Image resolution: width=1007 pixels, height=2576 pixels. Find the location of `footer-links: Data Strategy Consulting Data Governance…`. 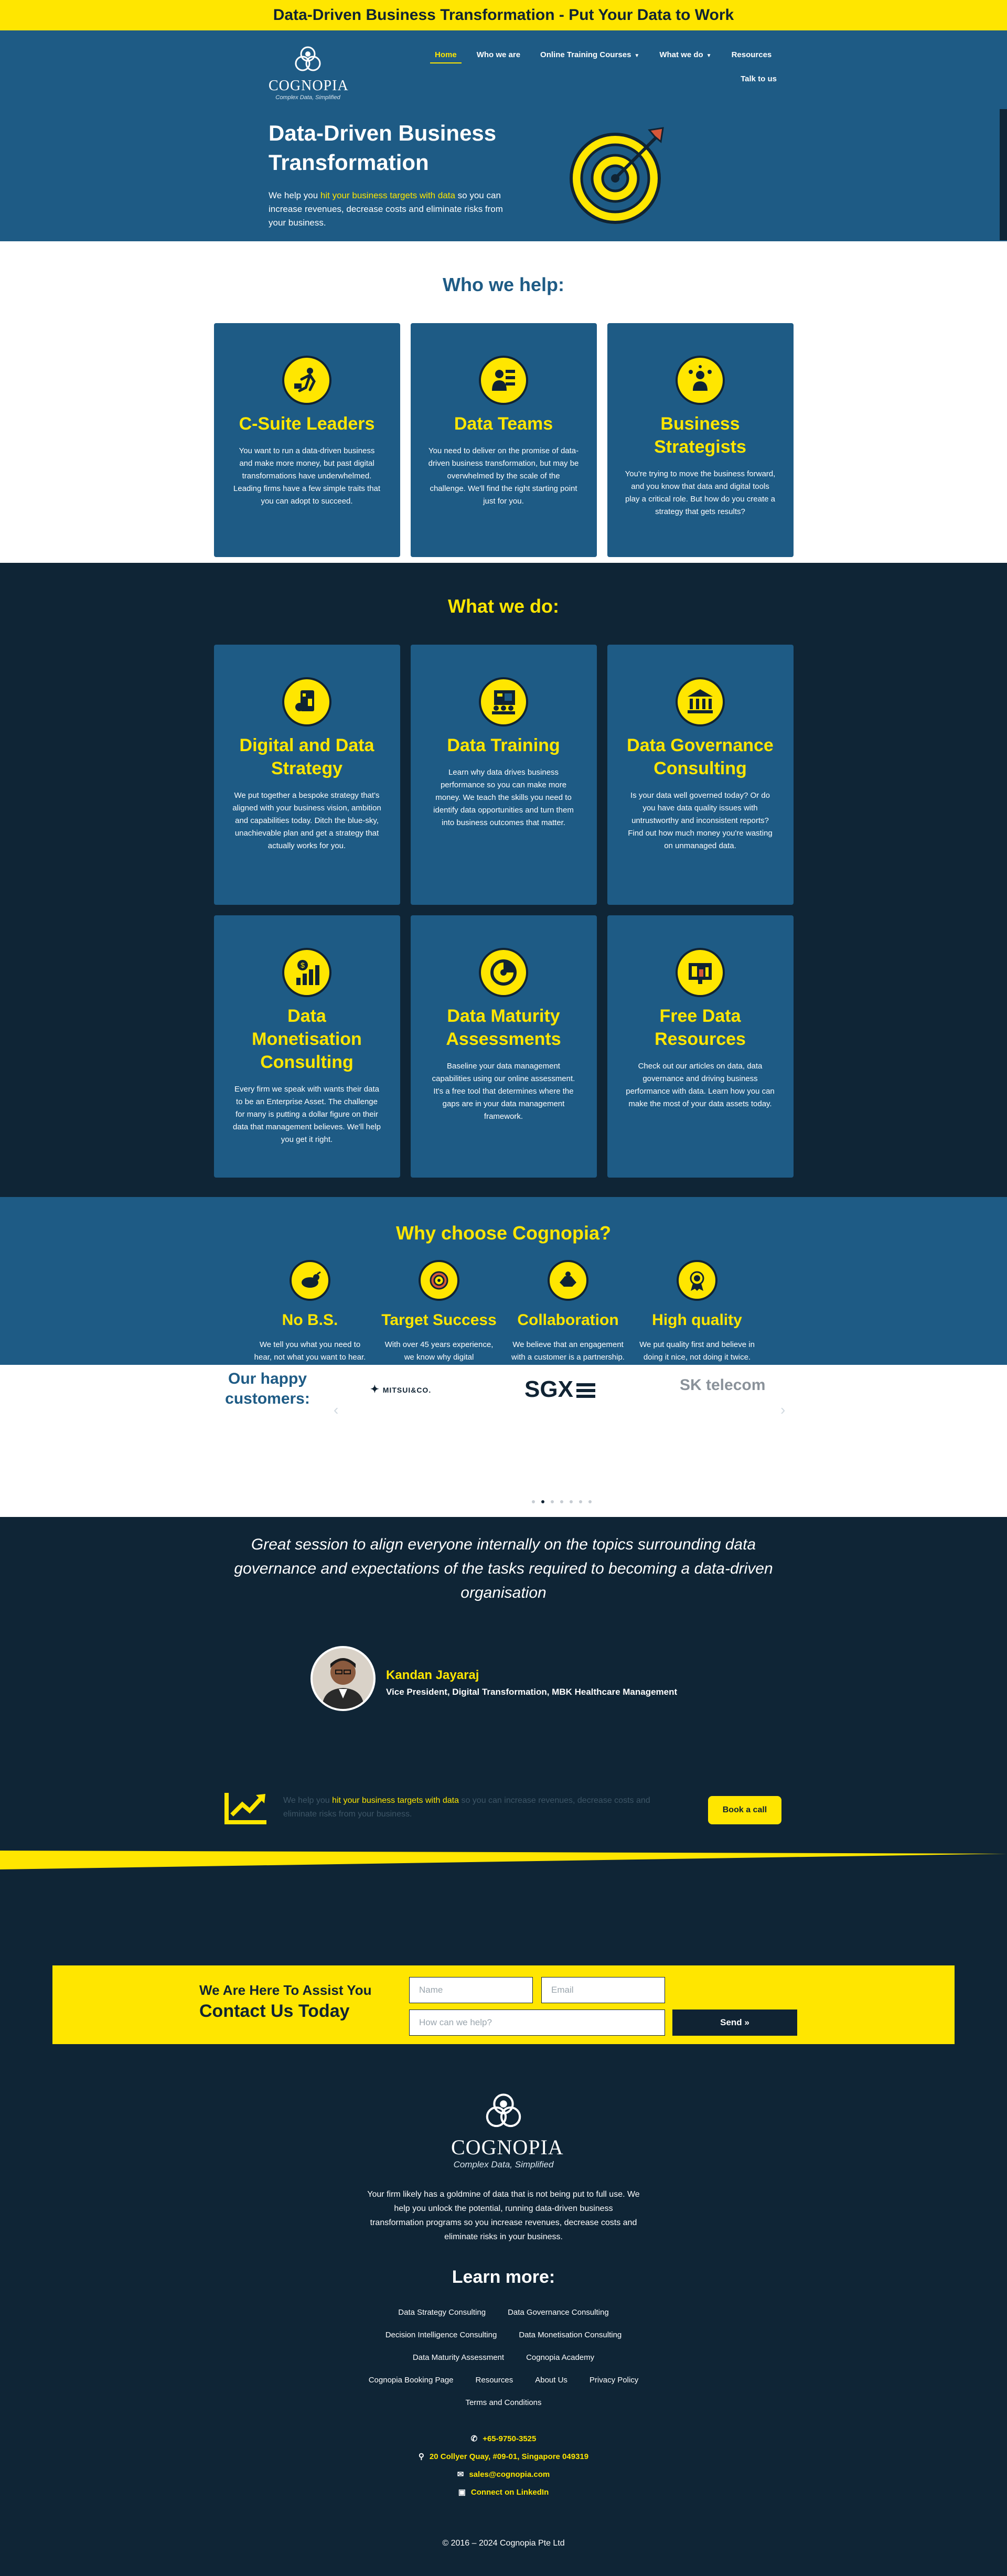

footer-links: Data Strategy Consulting Data Governance… is located at coordinates (504, 2364).